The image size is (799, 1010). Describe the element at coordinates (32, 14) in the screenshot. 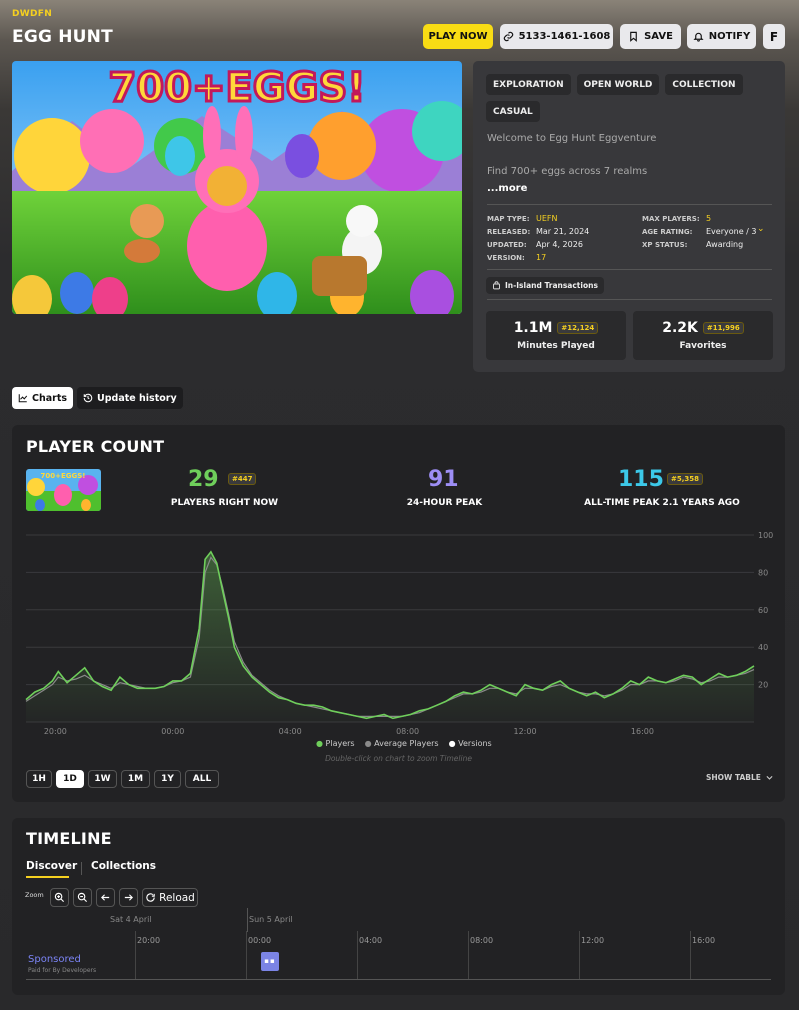

I see `creator-name: DWDFN` at that location.